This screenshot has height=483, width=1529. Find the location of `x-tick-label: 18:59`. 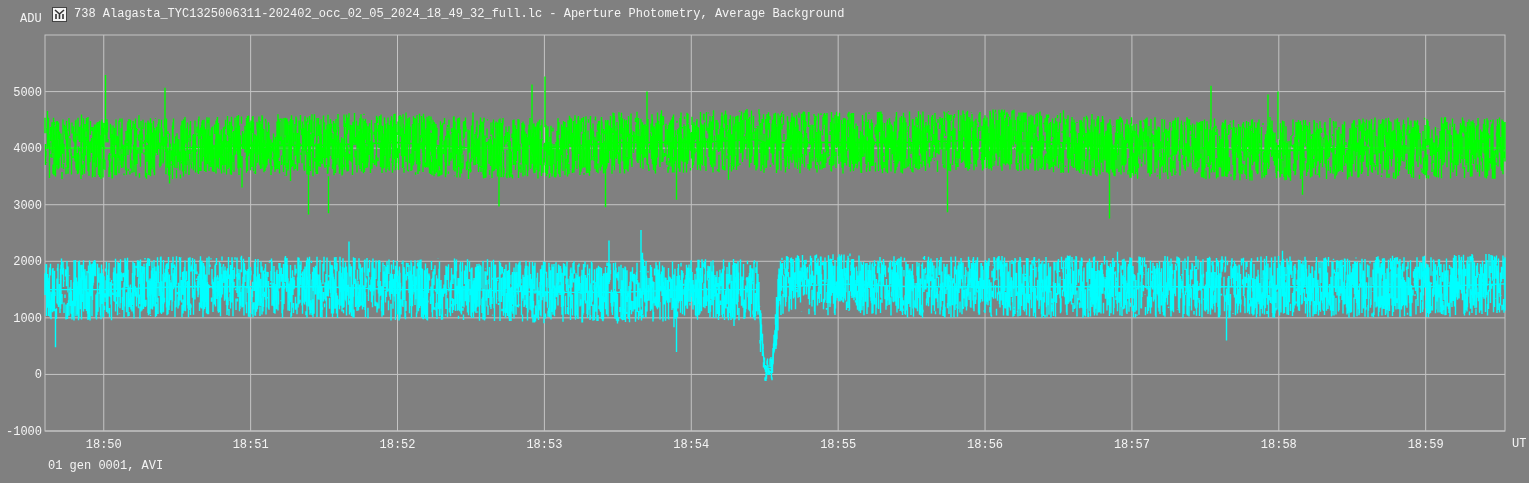

x-tick-label: 18:59 is located at coordinates (1425, 445).